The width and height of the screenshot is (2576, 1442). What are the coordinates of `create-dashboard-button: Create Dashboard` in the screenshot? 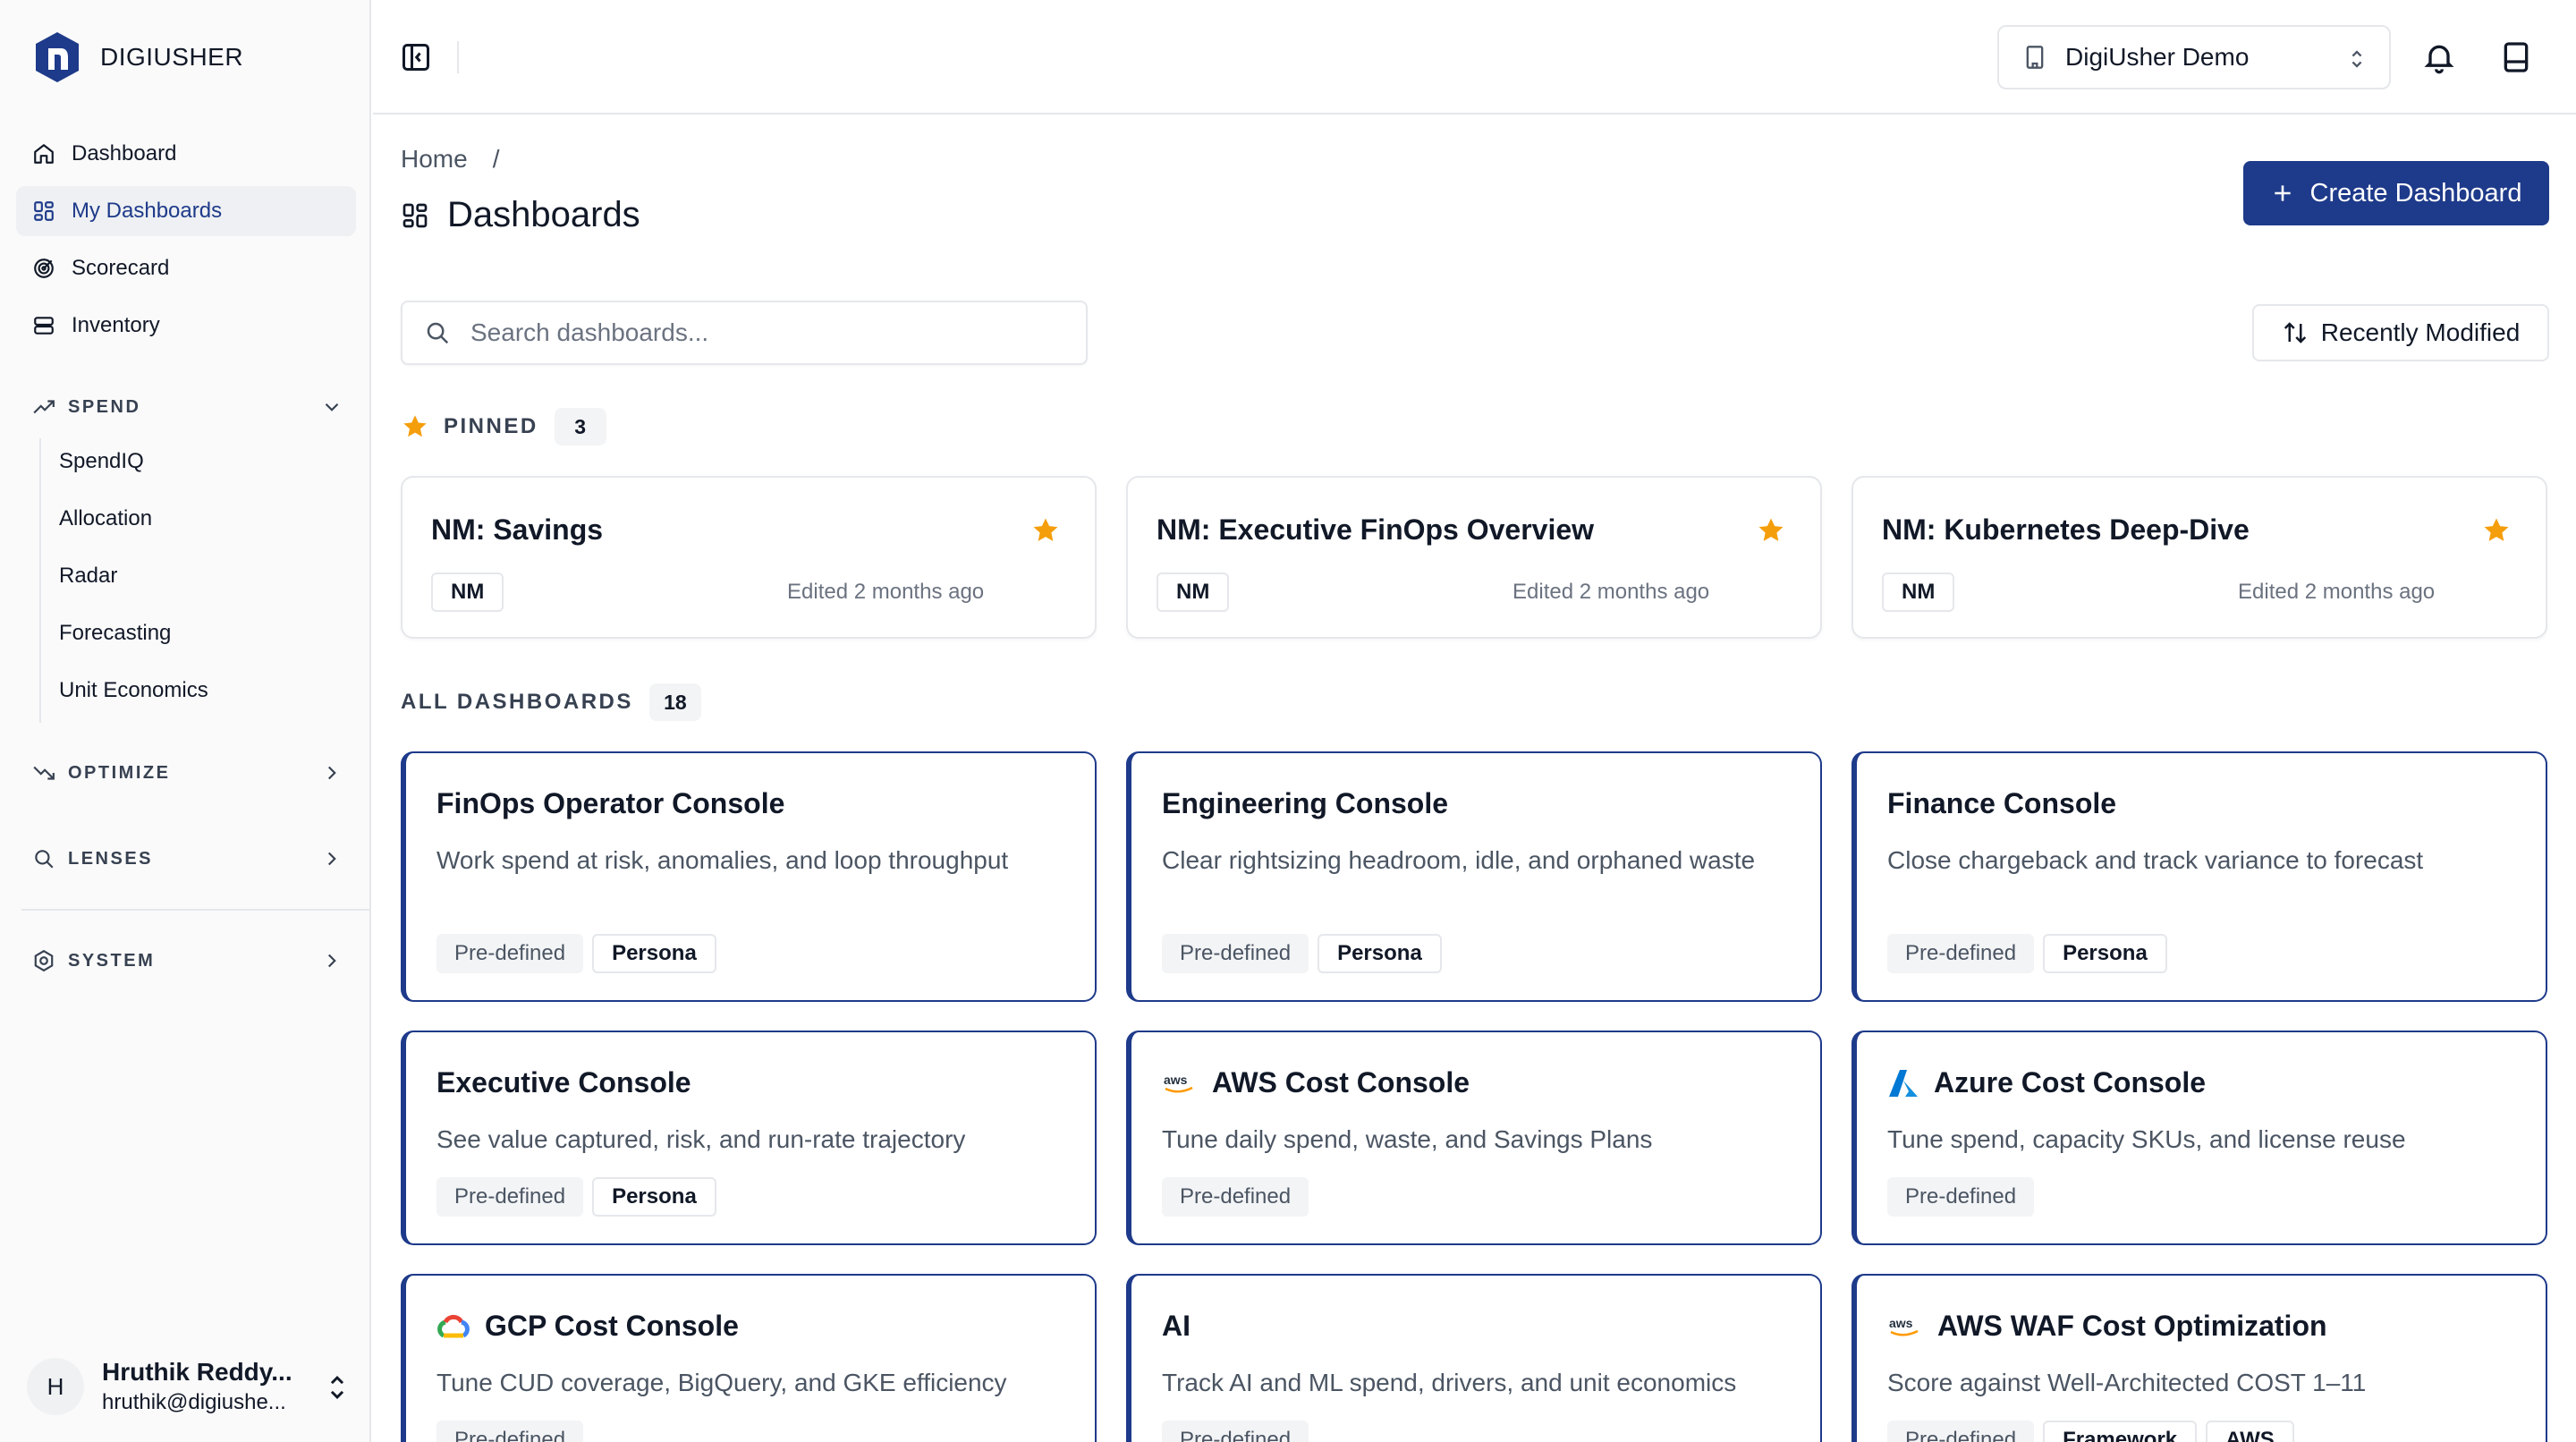 It's located at (2396, 193).